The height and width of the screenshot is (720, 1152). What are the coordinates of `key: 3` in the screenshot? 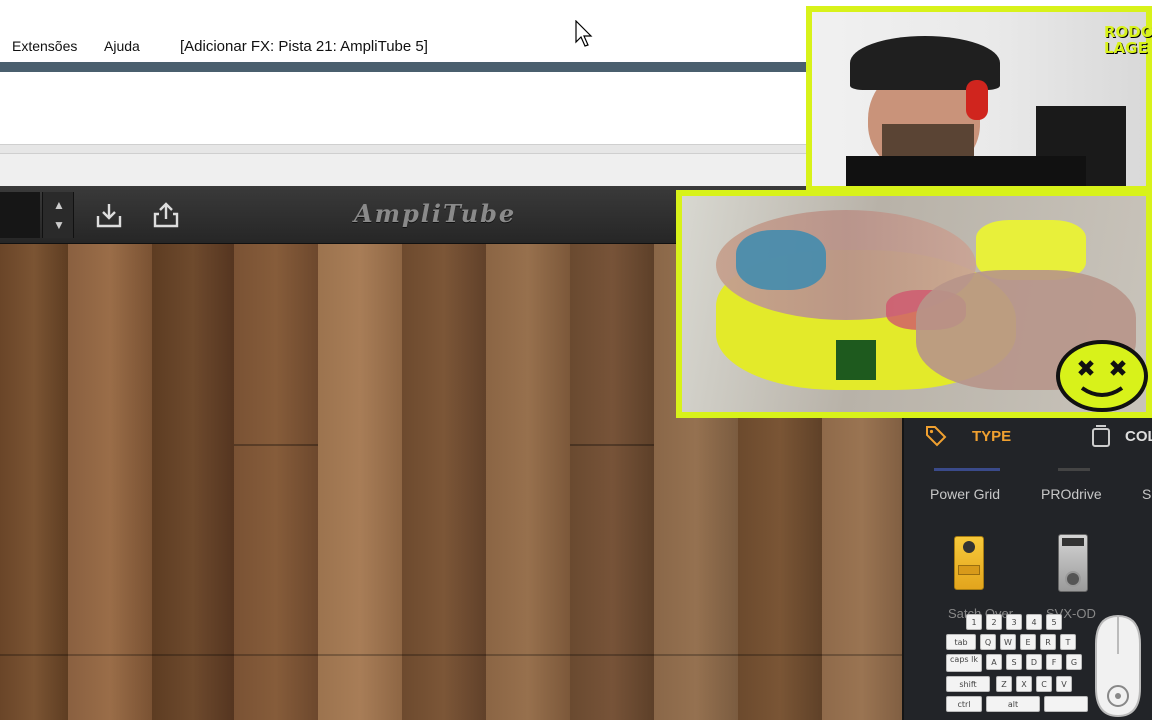 It's located at (1014, 622).